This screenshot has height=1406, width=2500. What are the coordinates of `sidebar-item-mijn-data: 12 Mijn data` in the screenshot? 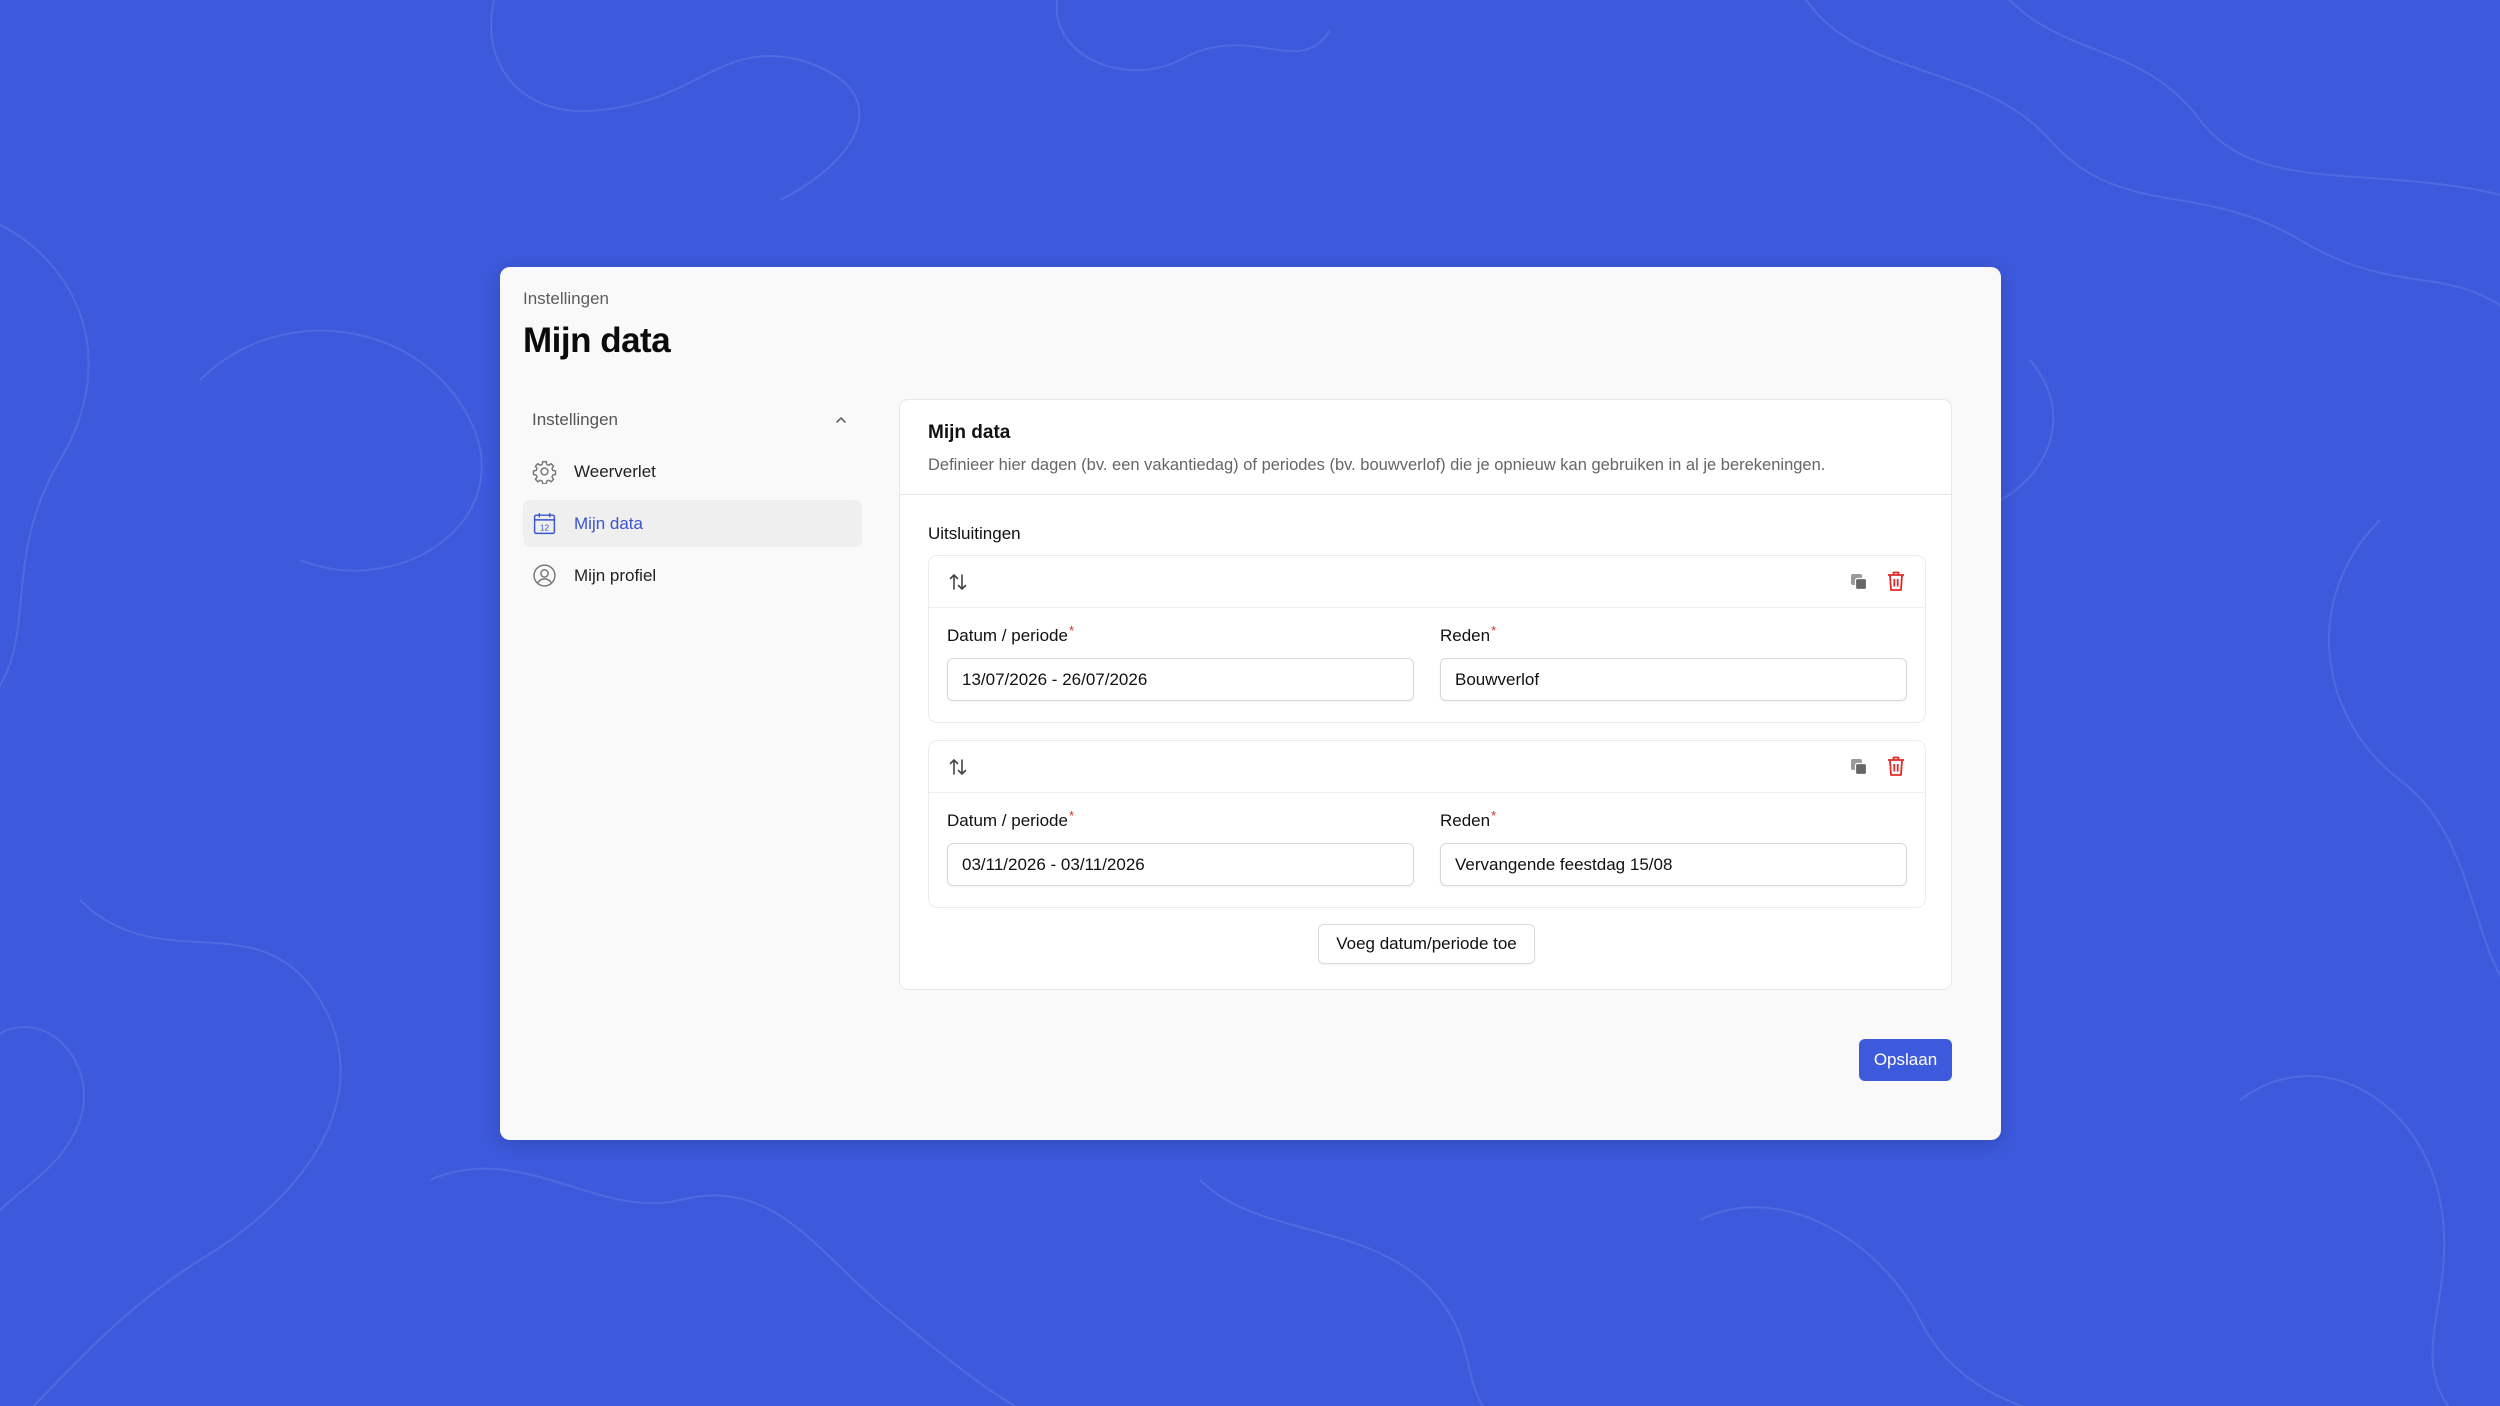 It's located at (692, 523).